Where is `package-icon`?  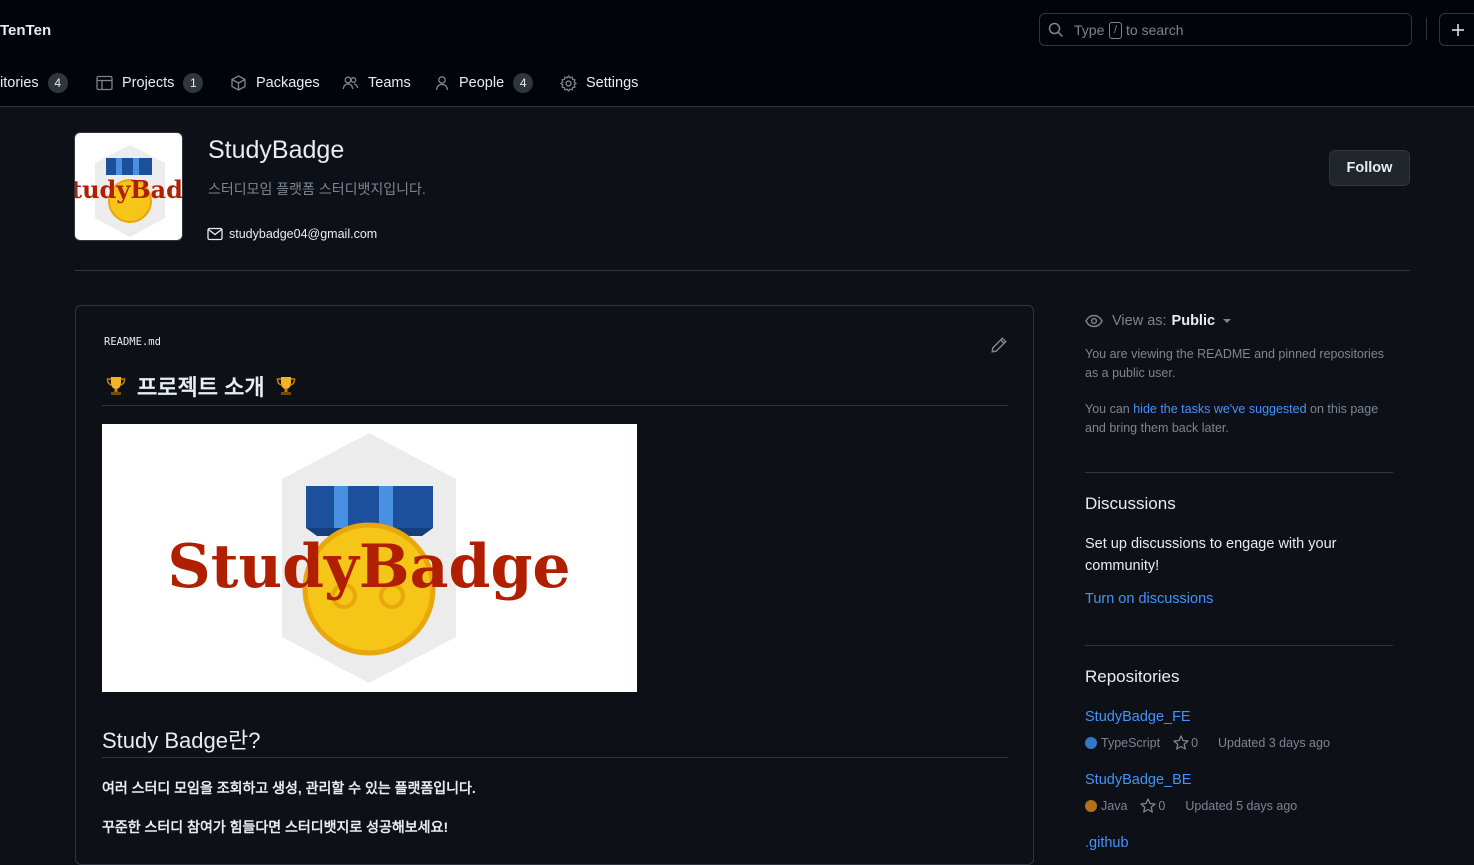
package-icon is located at coordinates (238, 83).